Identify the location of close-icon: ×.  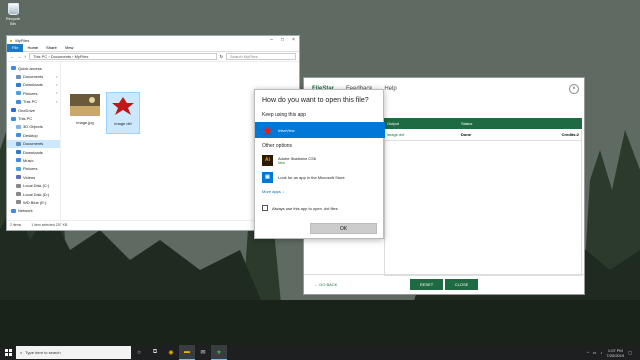
(574, 89).